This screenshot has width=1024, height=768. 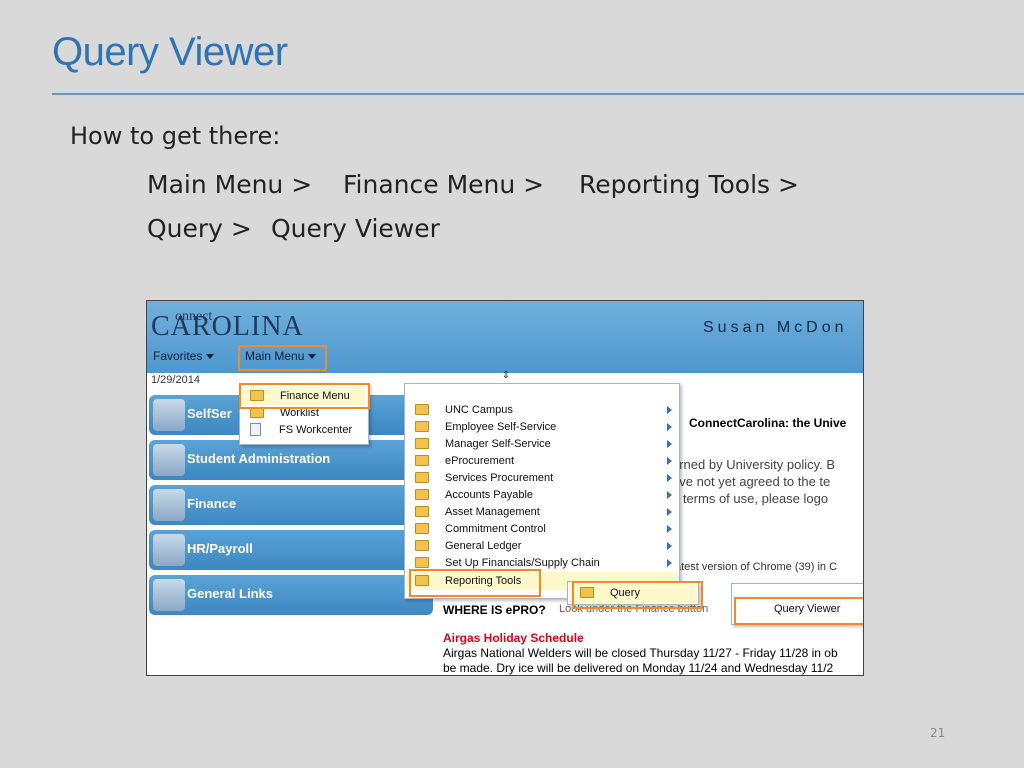 I want to click on menu-item-services-procurement: Services Procurement, so click(x=484, y=478).